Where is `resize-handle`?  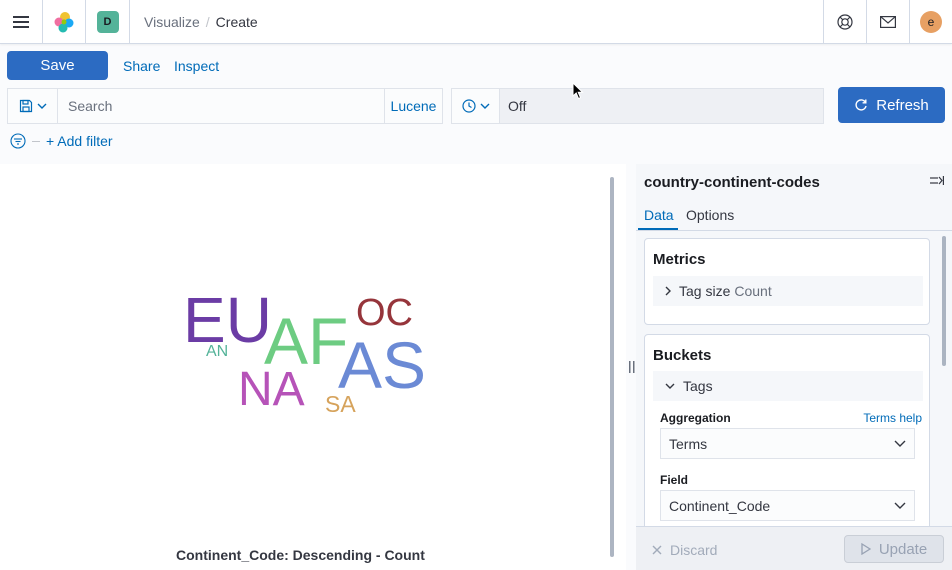 resize-handle is located at coordinates (632, 368).